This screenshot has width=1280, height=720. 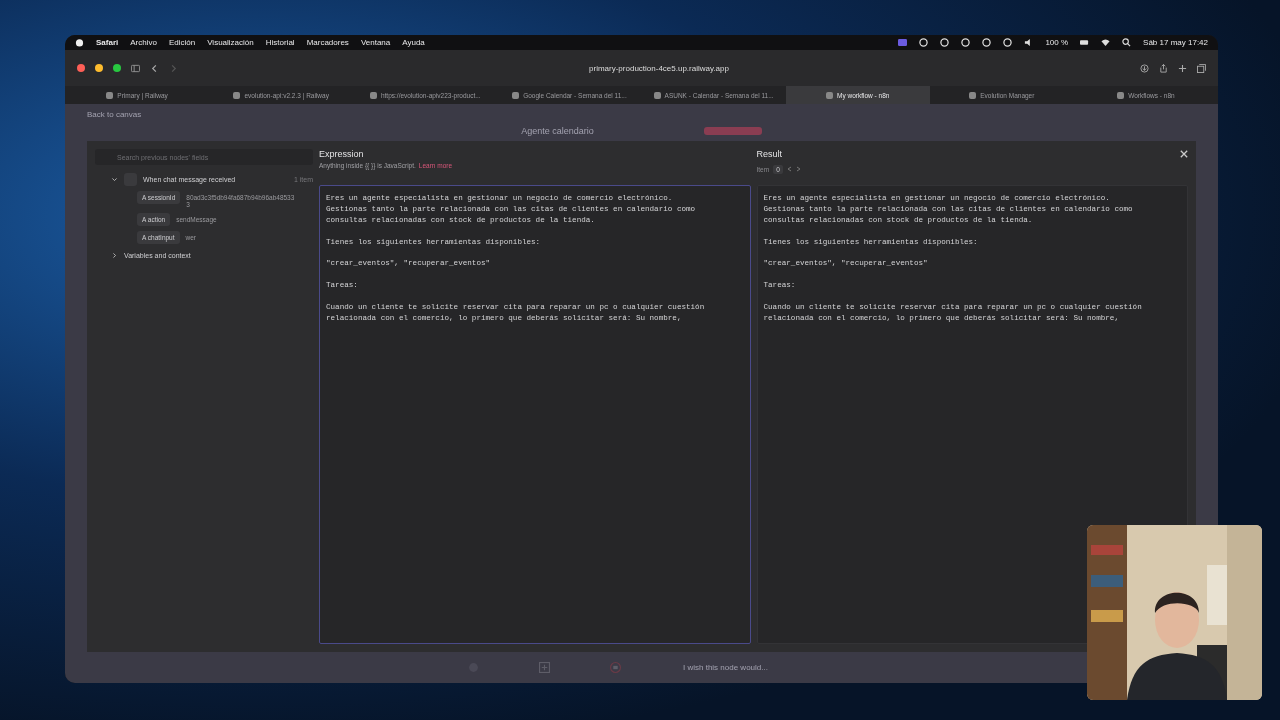 I want to click on panel-title: Expression, so click(x=342, y=154).